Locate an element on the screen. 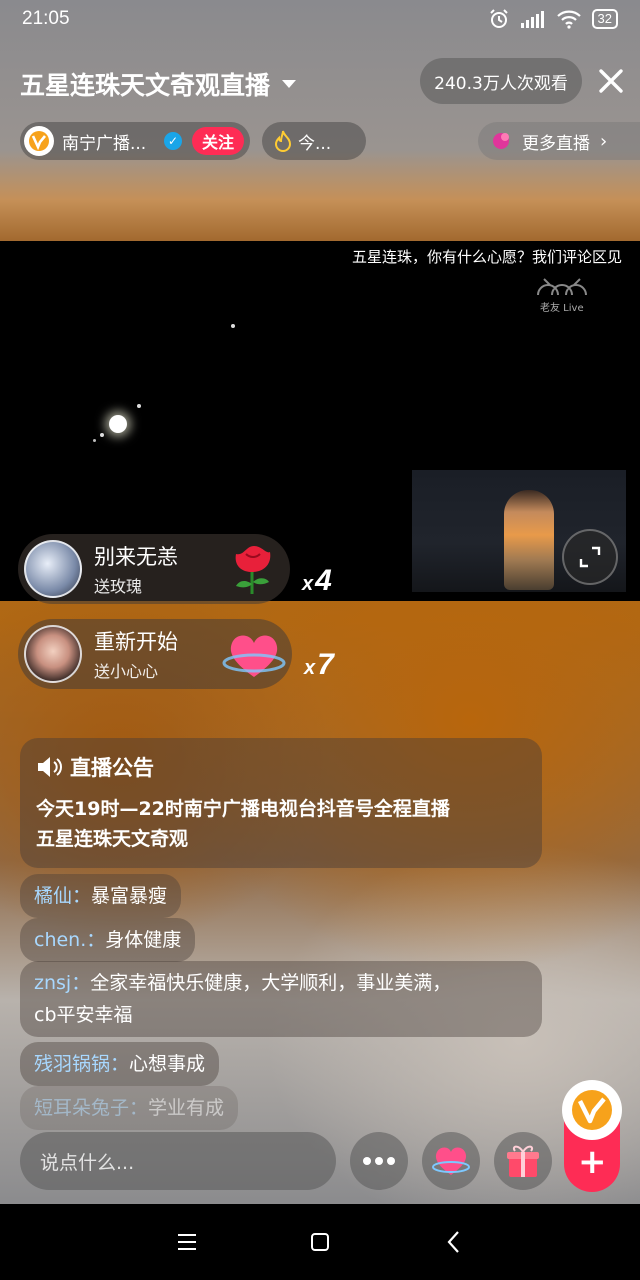 This screenshot has height=1280, width=640. heart-gift-icon is located at coordinates (254, 656).